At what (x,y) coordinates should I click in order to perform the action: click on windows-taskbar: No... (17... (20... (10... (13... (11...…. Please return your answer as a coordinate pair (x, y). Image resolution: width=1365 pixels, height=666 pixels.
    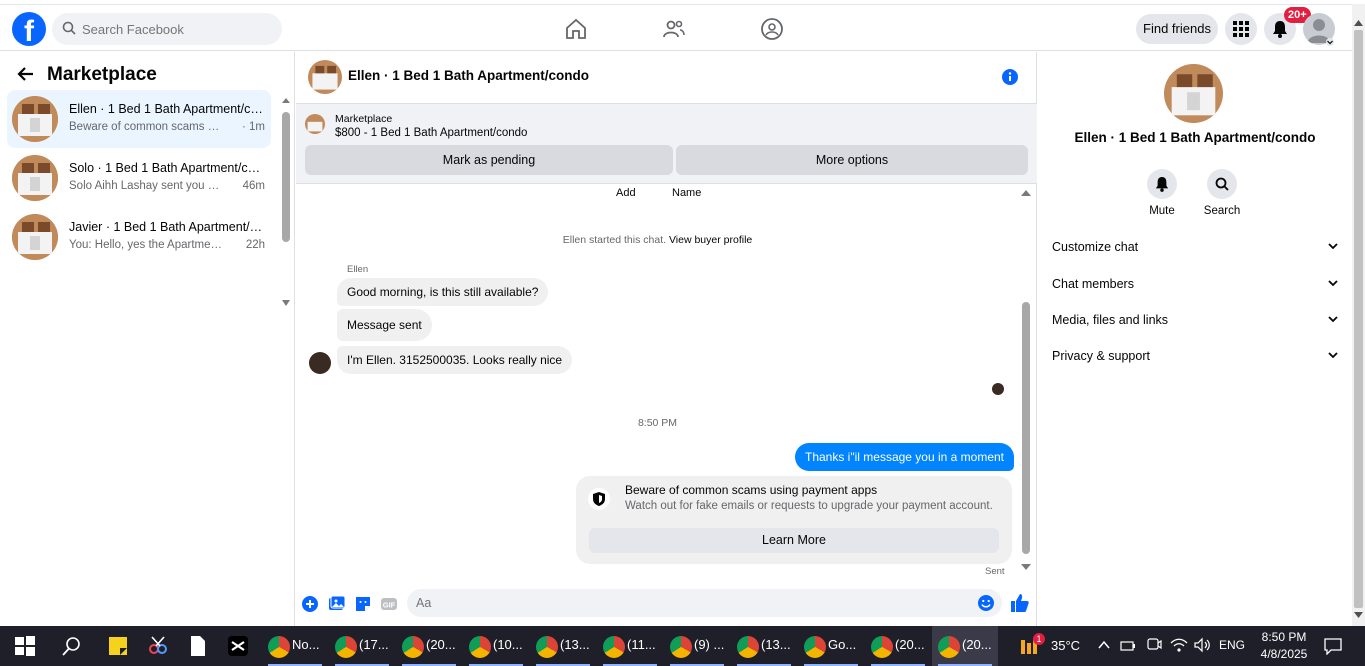
    Looking at the image, I should click on (682, 646).